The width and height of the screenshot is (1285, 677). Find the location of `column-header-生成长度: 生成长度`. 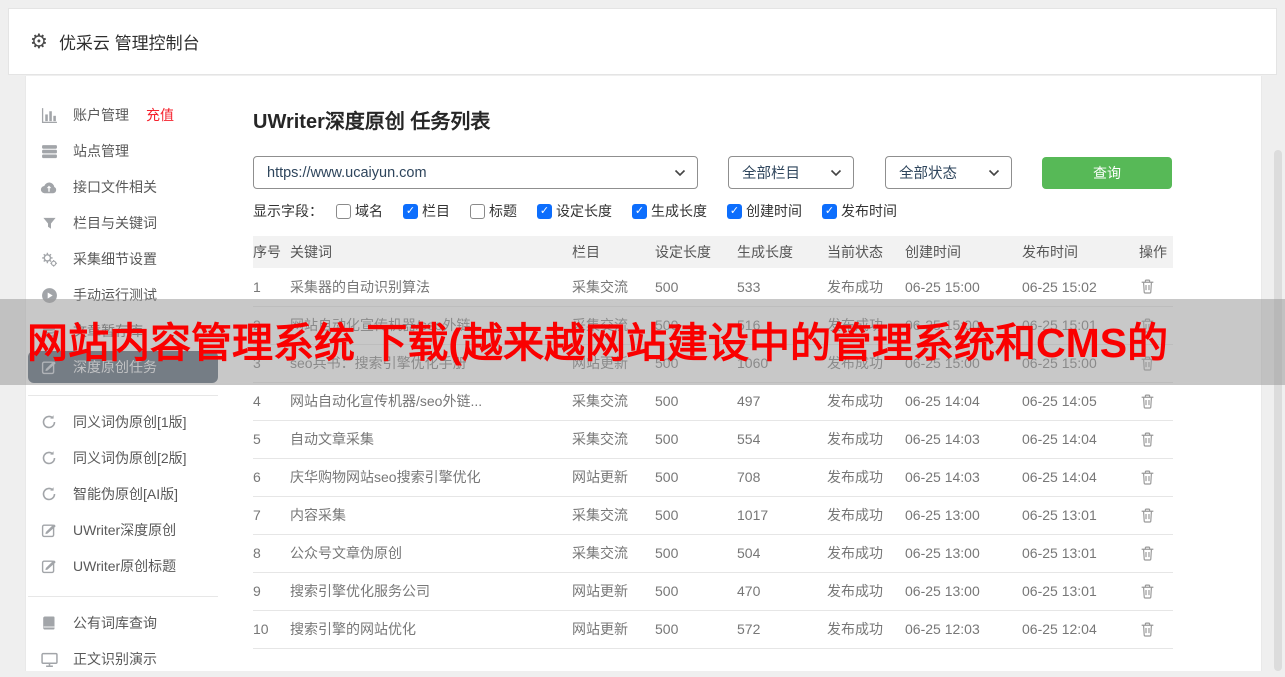

column-header-生成长度: 生成长度 is located at coordinates (782, 252).